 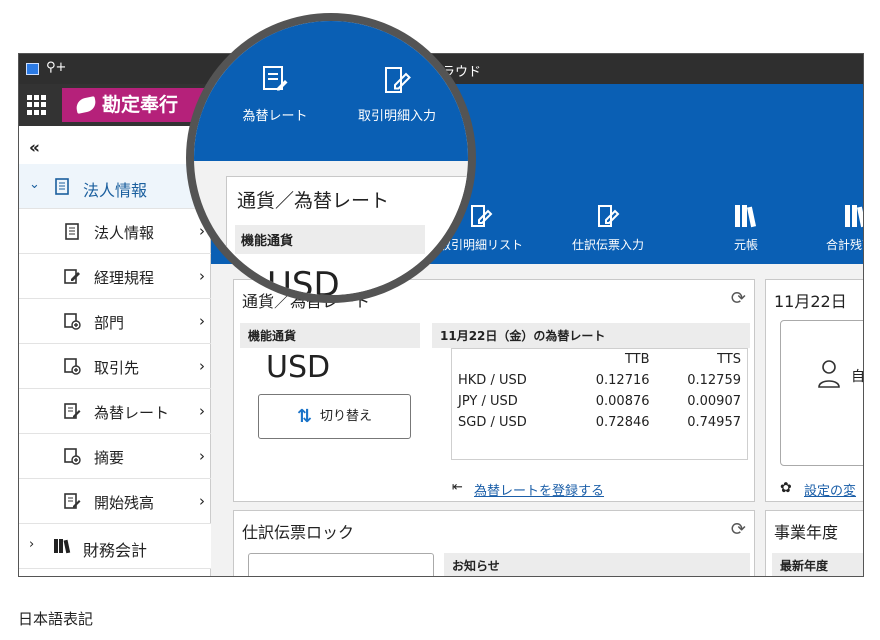 What do you see at coordinates (72, 276) in the screenshot?
I see `edit-document-icon` at bounding box center [72, 276].